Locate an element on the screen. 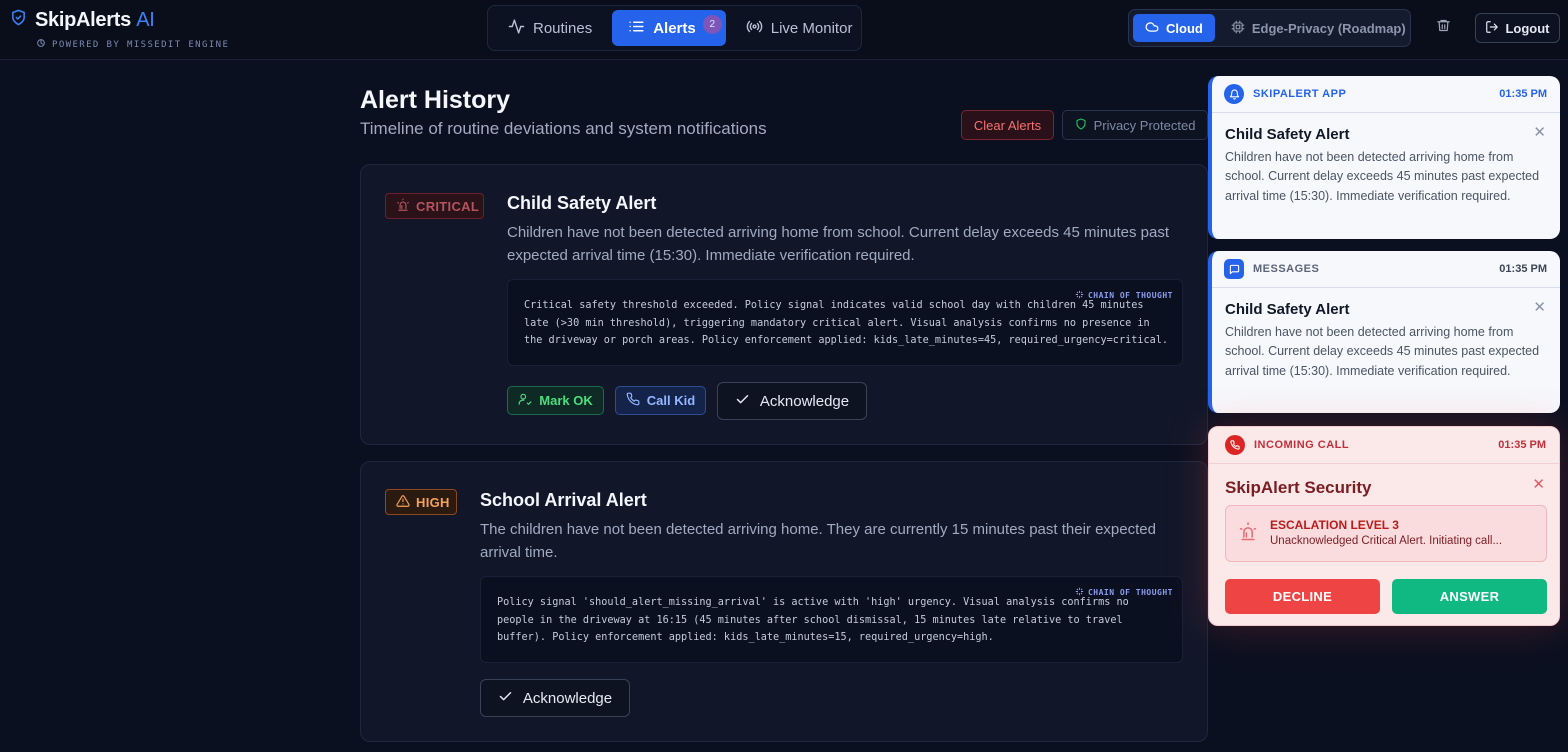 This screenshot has height=752, width=1568. mark-ok-button: Mark OK is located at coordinates (555, 400).